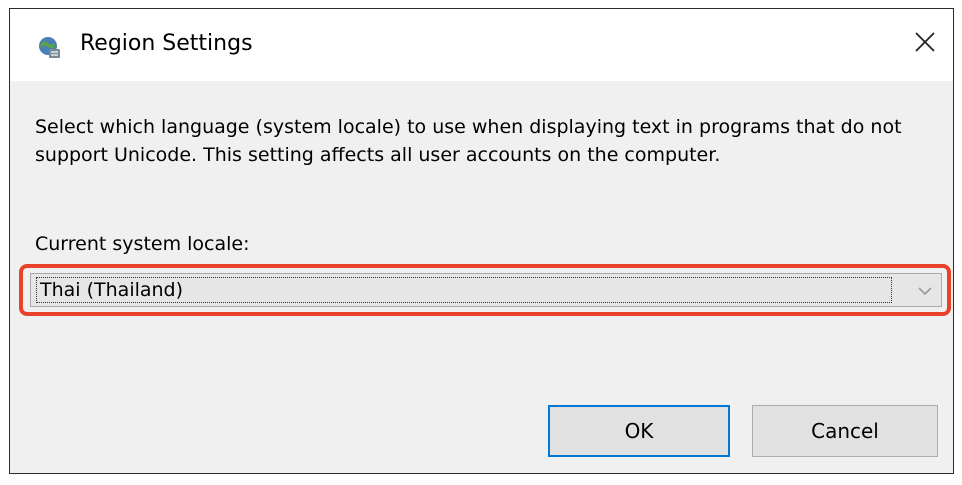  I want to click on close-icon, so click(925, 44).